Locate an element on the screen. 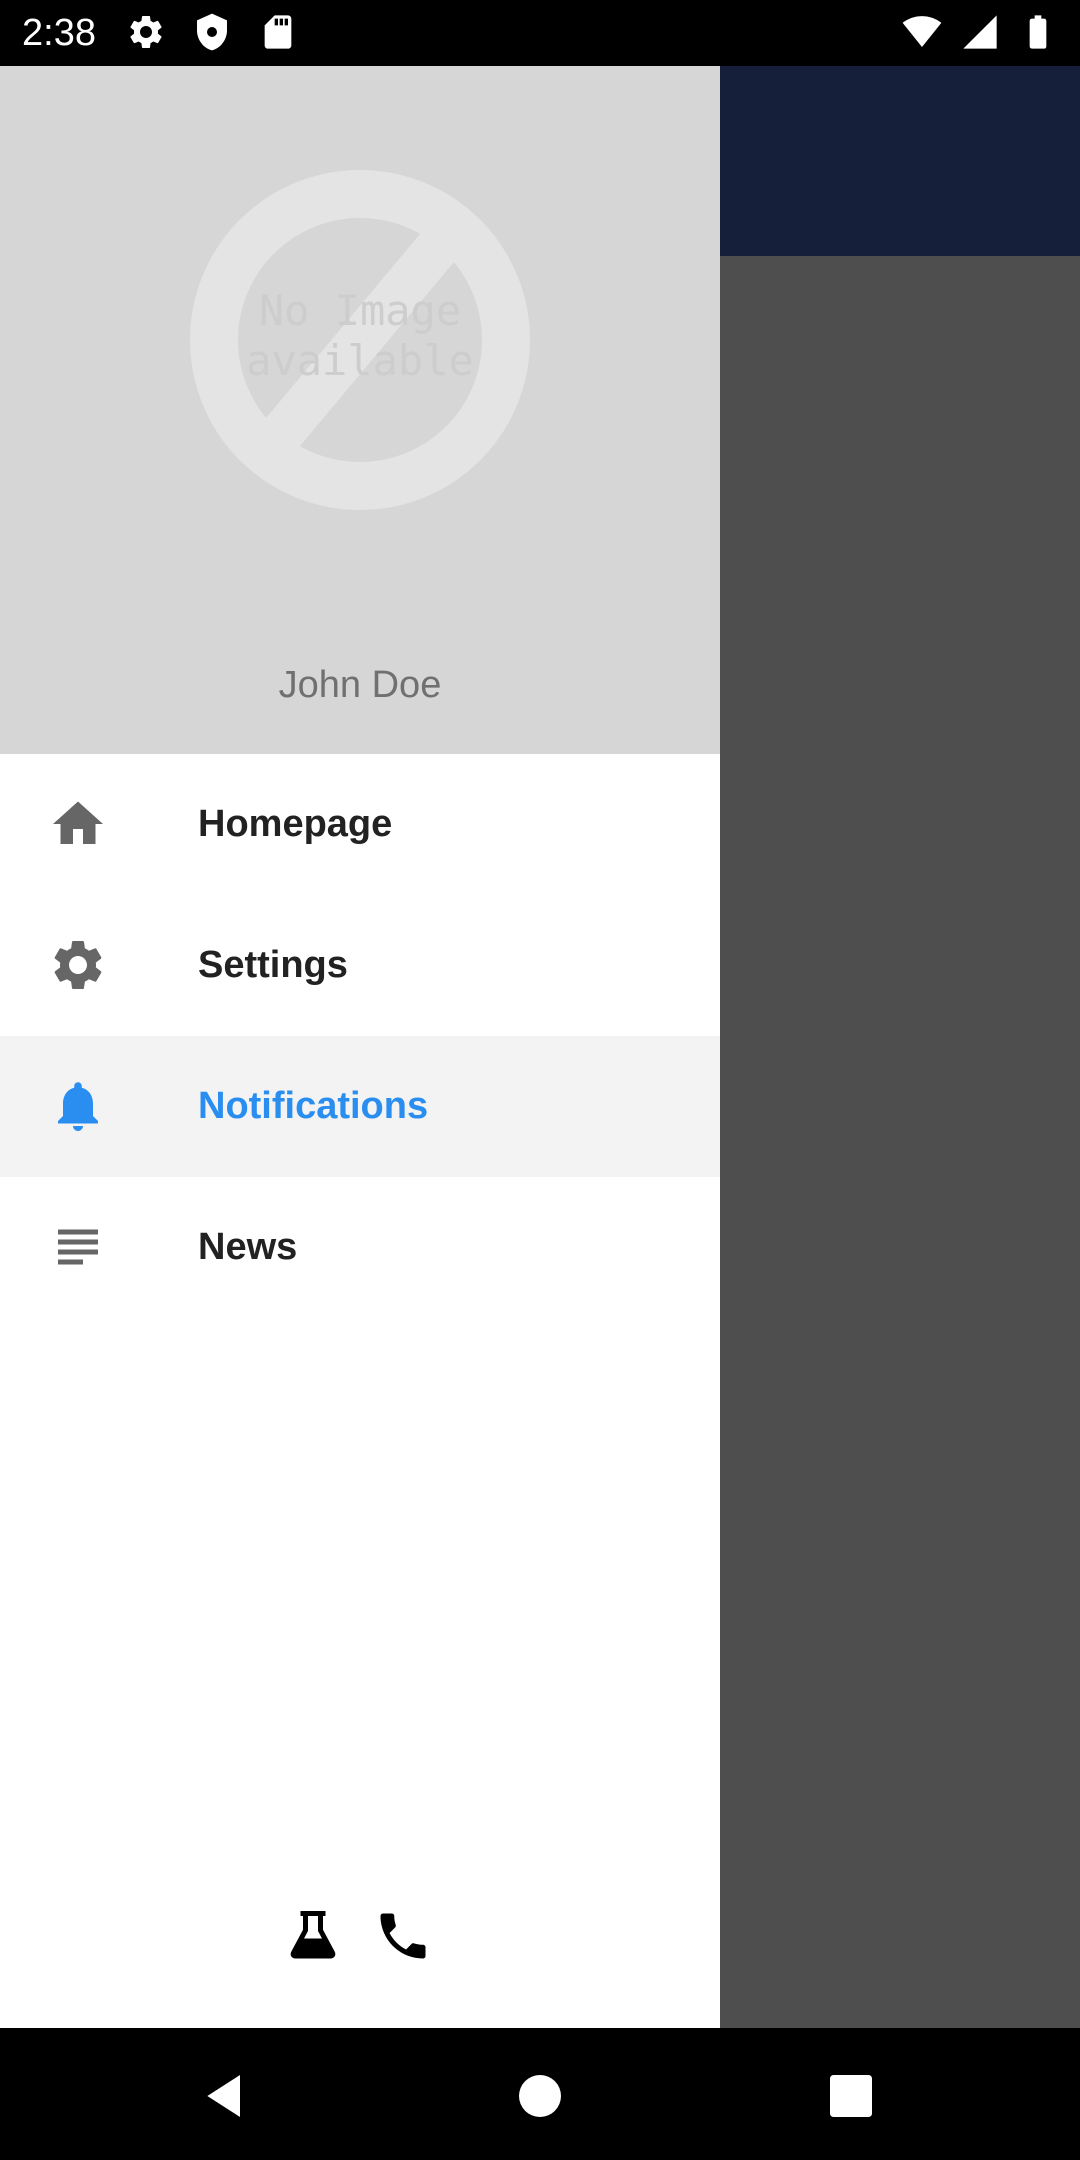 Image resolution: width=1080 pixels, height=2160 pixels. drawer-footer is located at coordinates (360, 1946).